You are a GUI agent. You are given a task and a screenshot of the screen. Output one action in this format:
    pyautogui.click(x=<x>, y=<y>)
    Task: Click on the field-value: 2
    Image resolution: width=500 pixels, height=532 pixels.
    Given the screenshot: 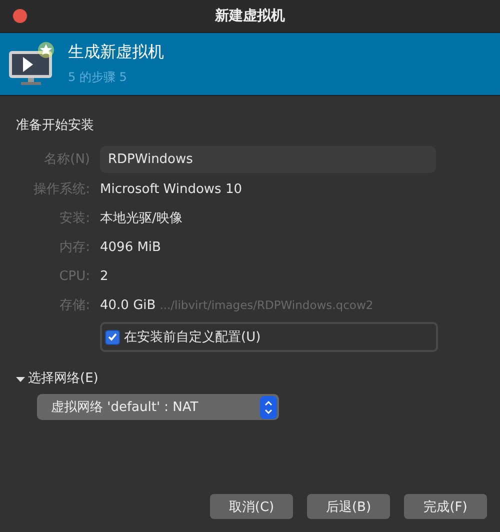 What is the action you would take?
    pyautogui.click(x=105, y=277)
    